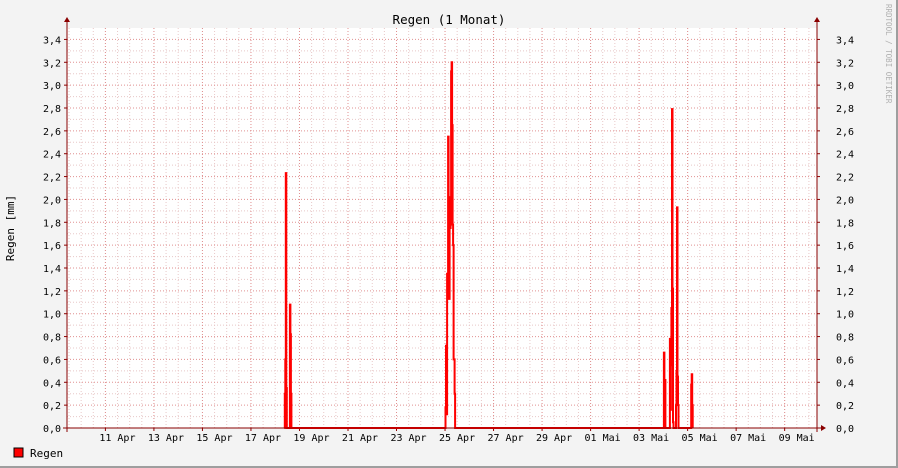  I want to click on x-tick-label: 25 Apr, so click(457, 438).